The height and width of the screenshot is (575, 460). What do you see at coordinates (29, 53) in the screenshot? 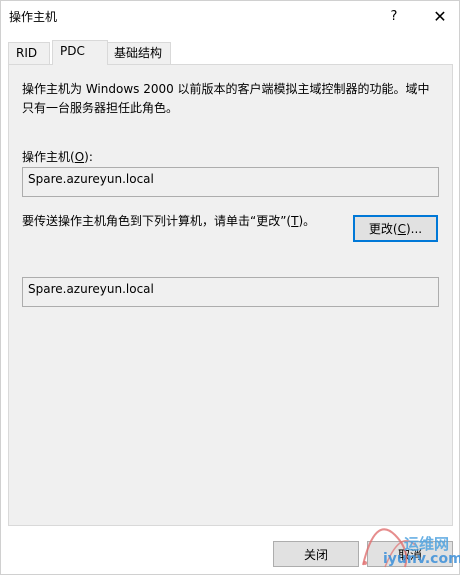
I see `tab-rid: RID` at bounding box center [29, 53].